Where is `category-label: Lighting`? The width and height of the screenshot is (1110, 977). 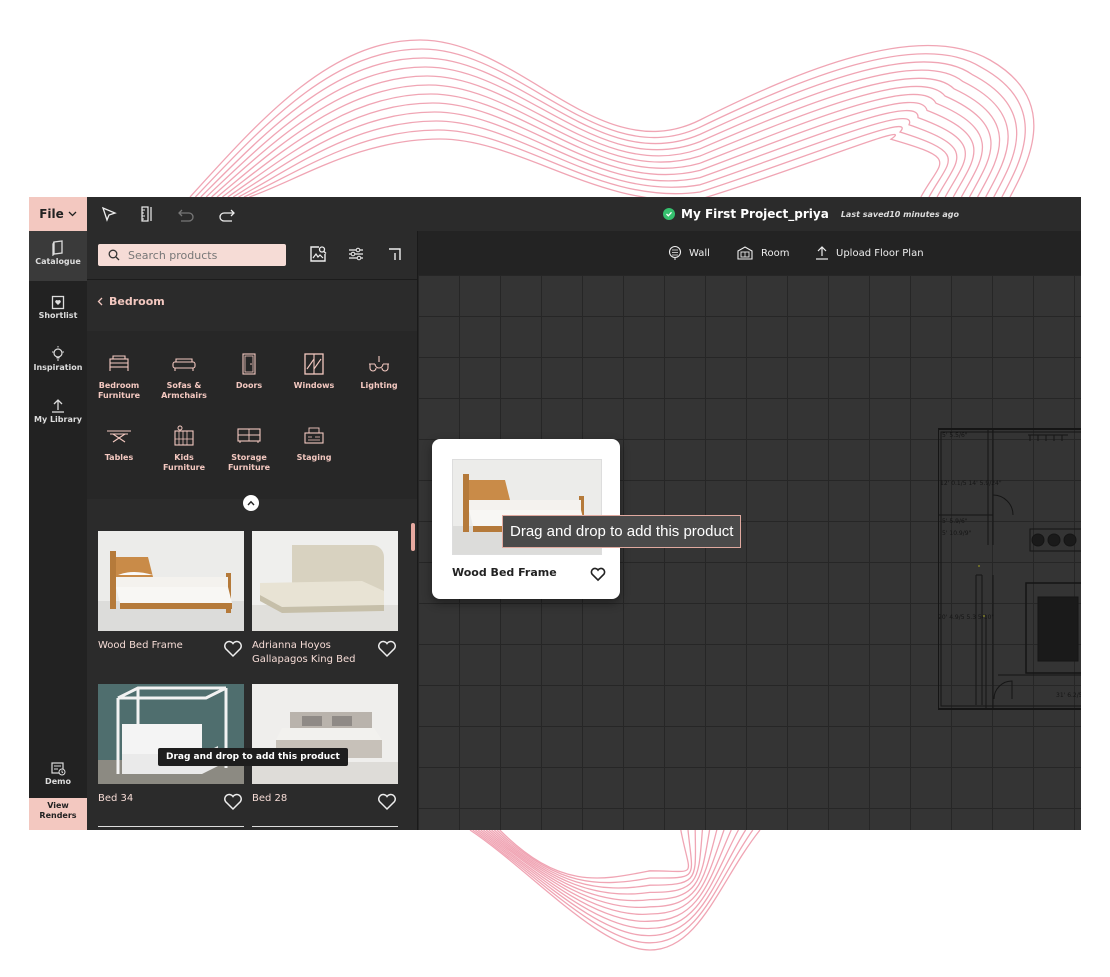
category-label: Lighting is located at coordinates (379, 385).